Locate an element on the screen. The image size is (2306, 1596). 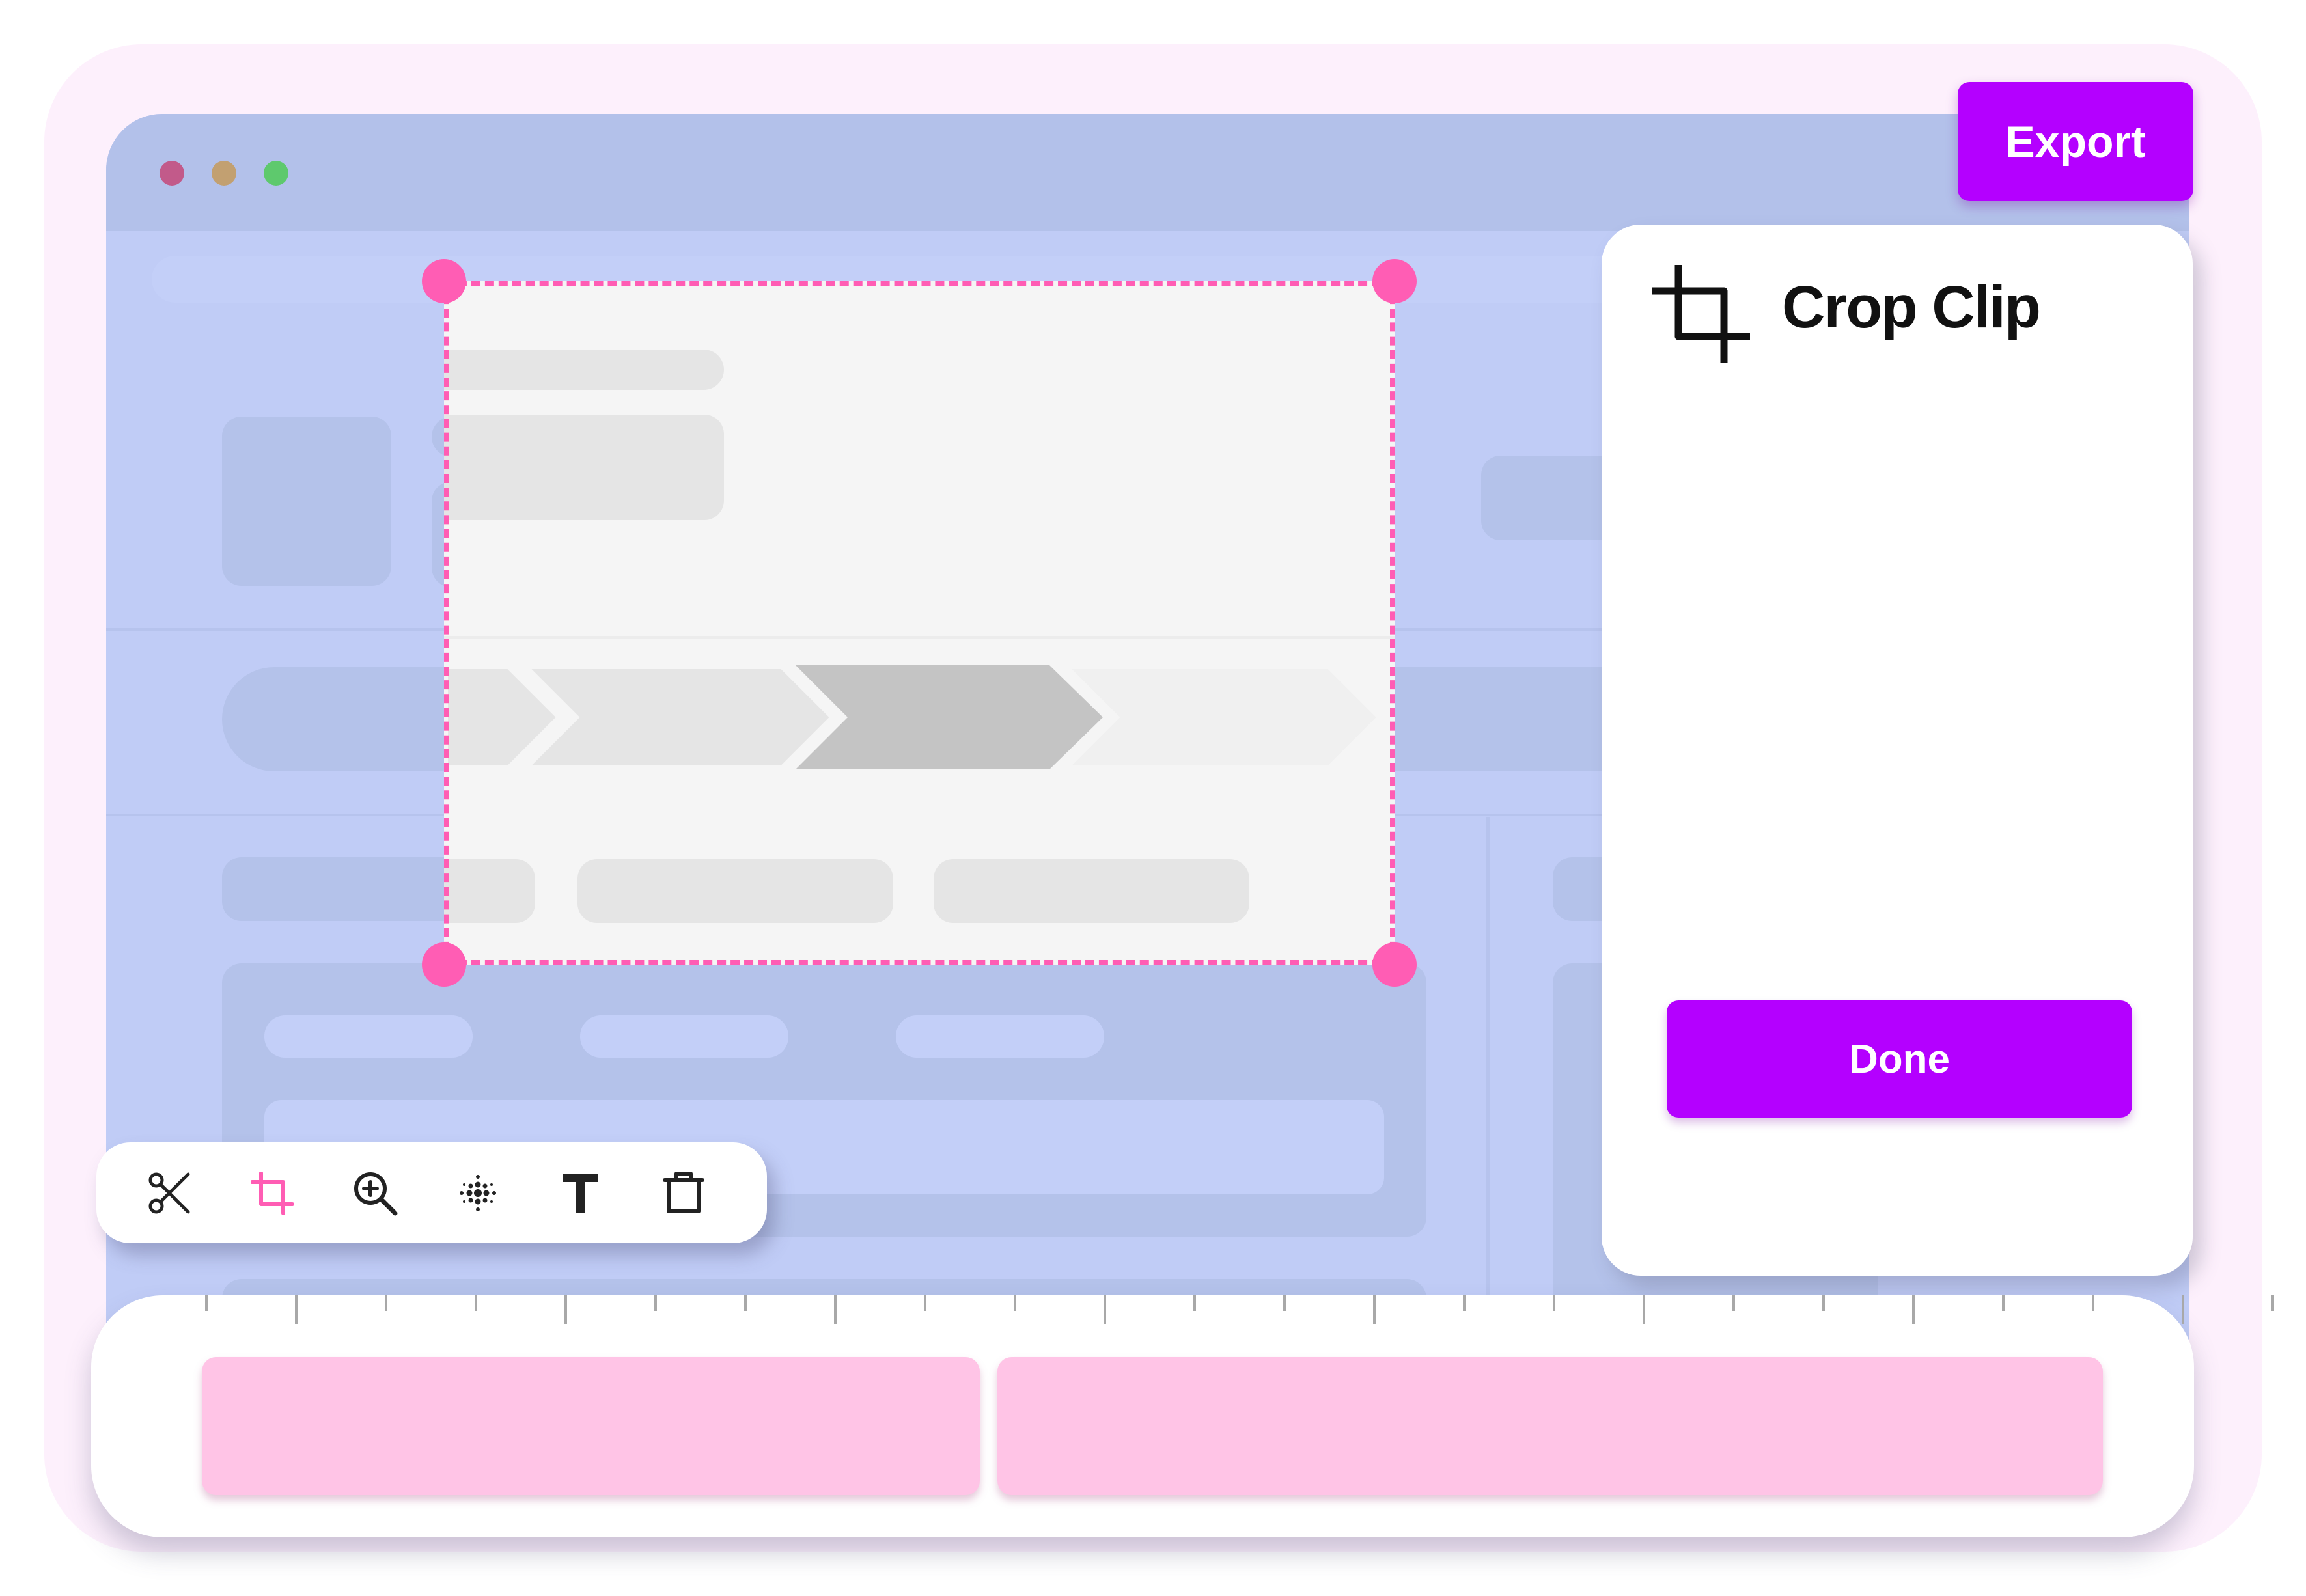
ghost-logo is located at coordinates (306, 501).